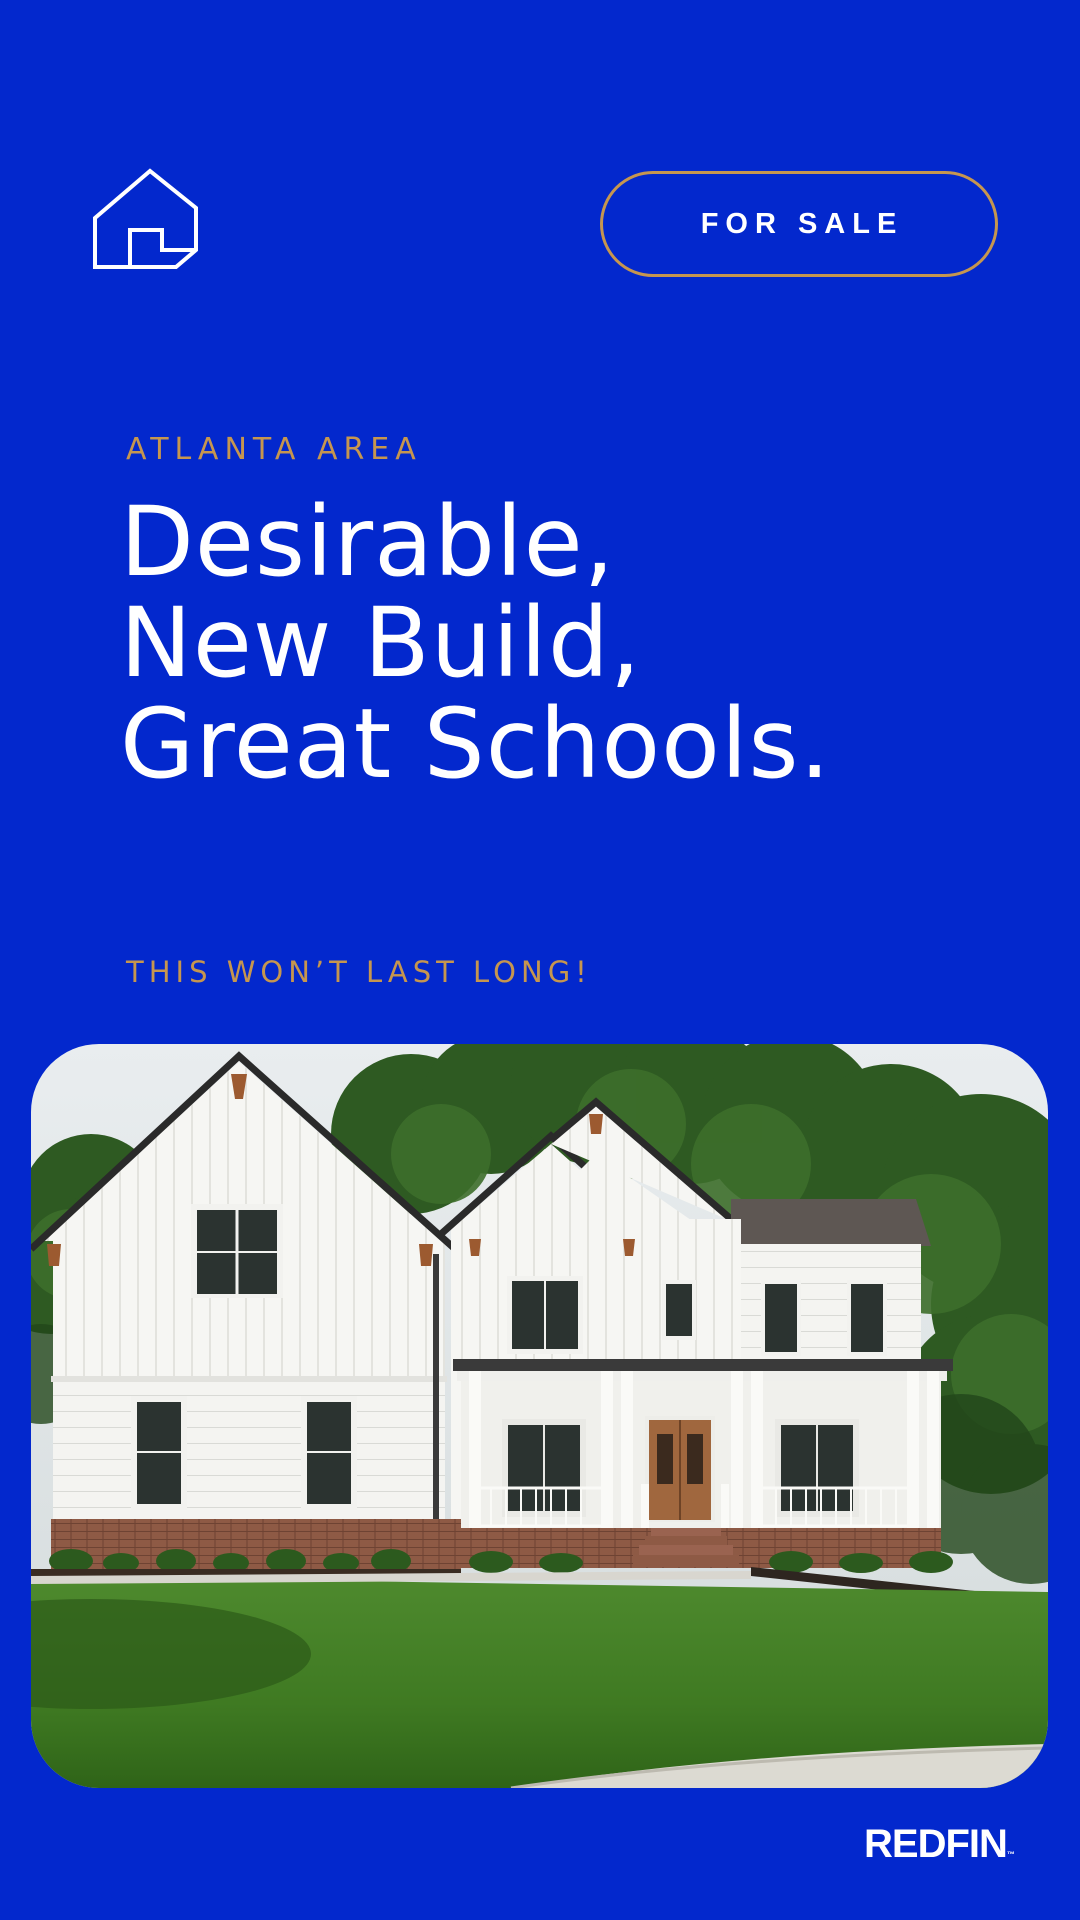  I want to click on tagline: THIS WON’T LAST LONG!, so click(359, 972).